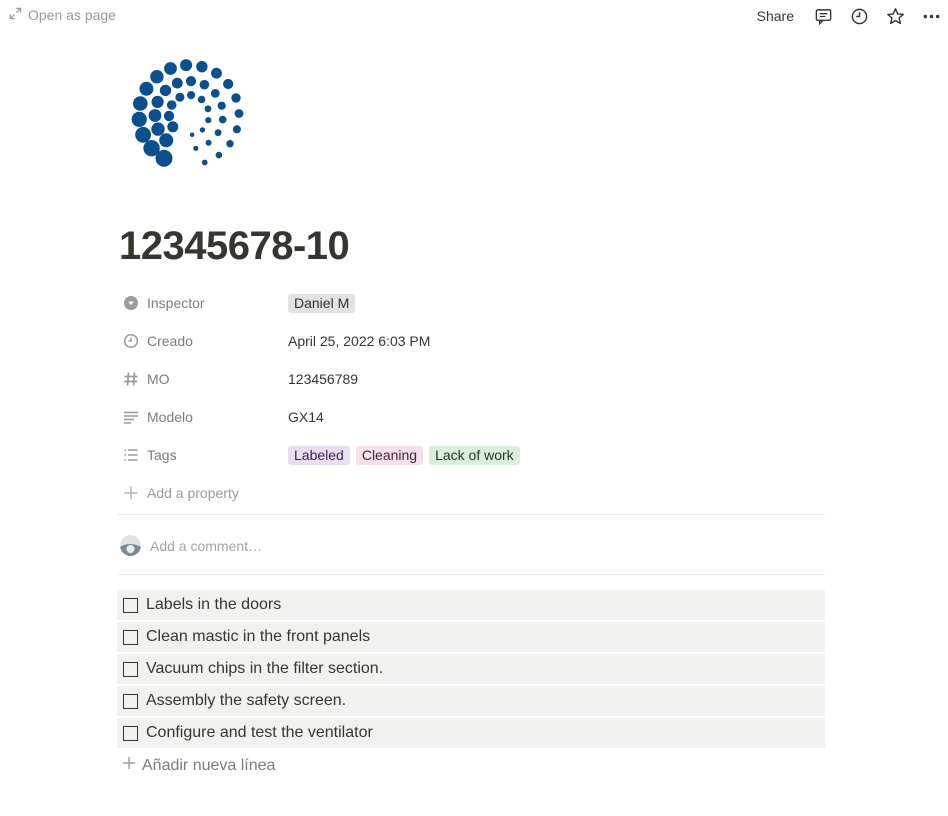  Describe the element at coordinates (319, 455) in the screenshot. I see `tag-chip: Labeled` at that location.